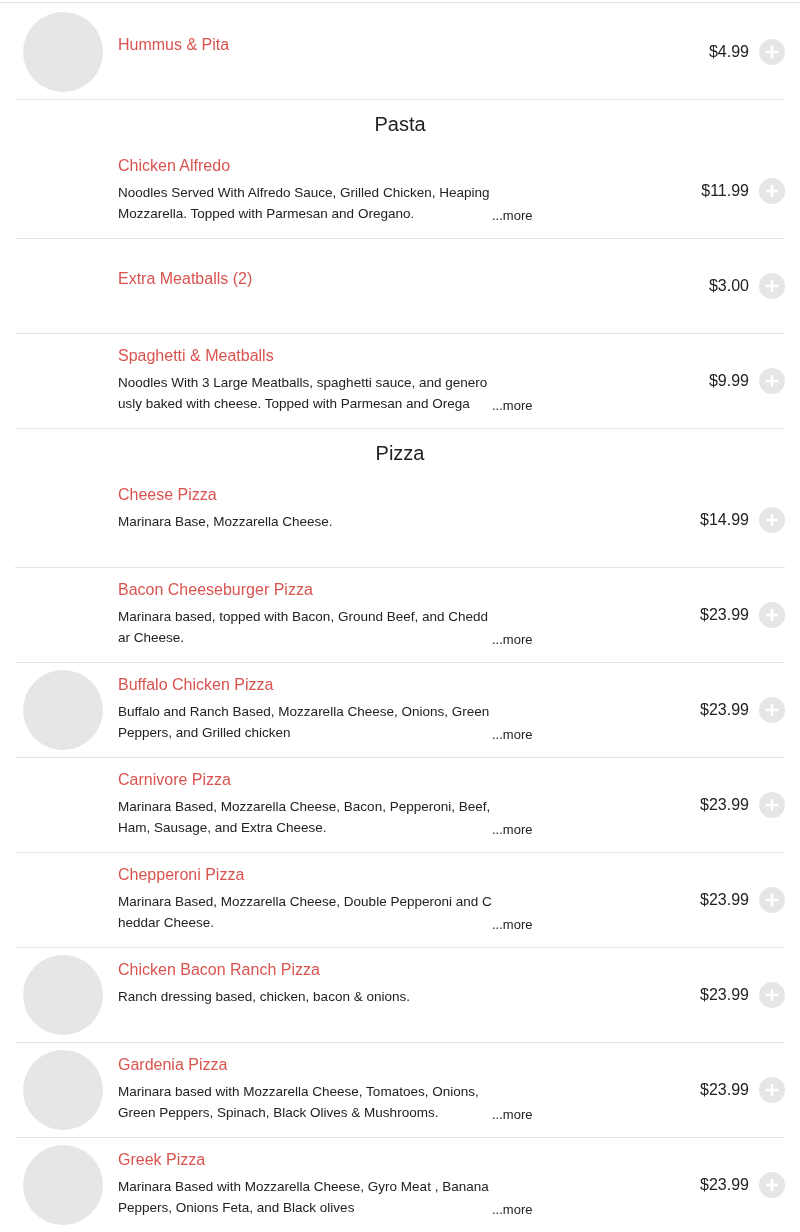 The height and width of the screenshot is (1232, 800). What do you see at coordinates (724, 520) in the screenshot?
I see `item-price: $14.99` at bounding box center [724, 520].